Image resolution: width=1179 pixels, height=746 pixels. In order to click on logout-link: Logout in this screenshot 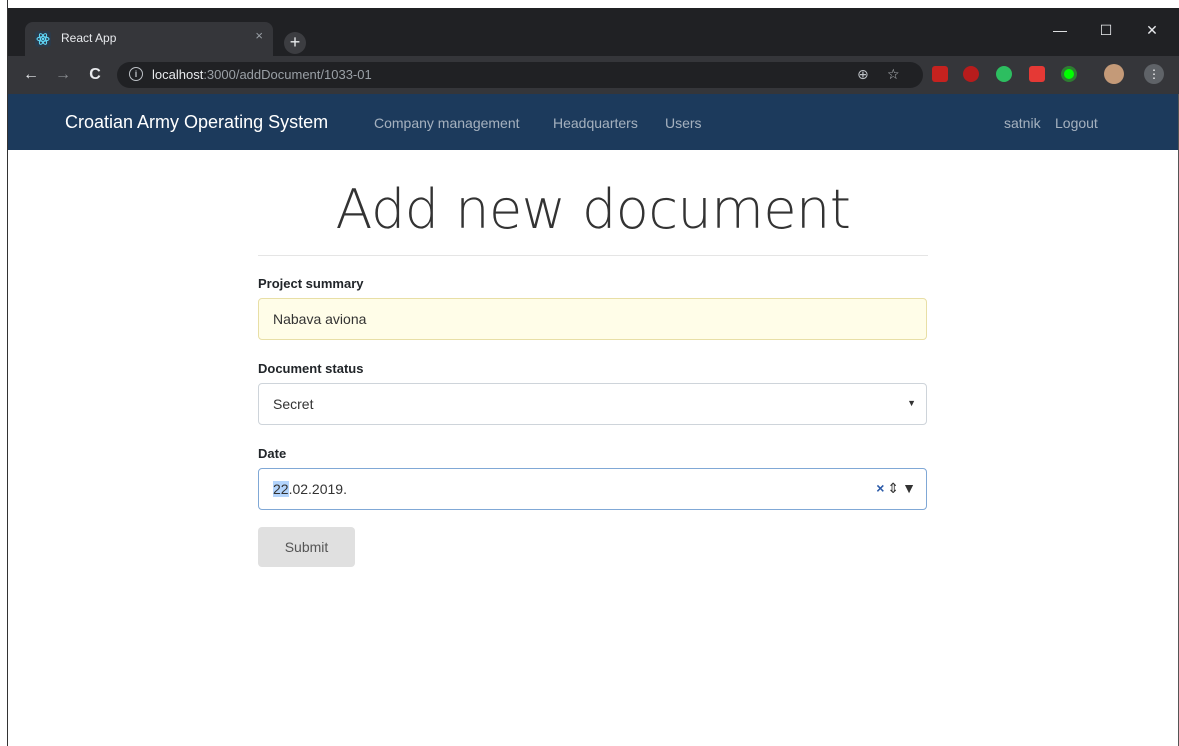, I will do `click(1076, 123)`.